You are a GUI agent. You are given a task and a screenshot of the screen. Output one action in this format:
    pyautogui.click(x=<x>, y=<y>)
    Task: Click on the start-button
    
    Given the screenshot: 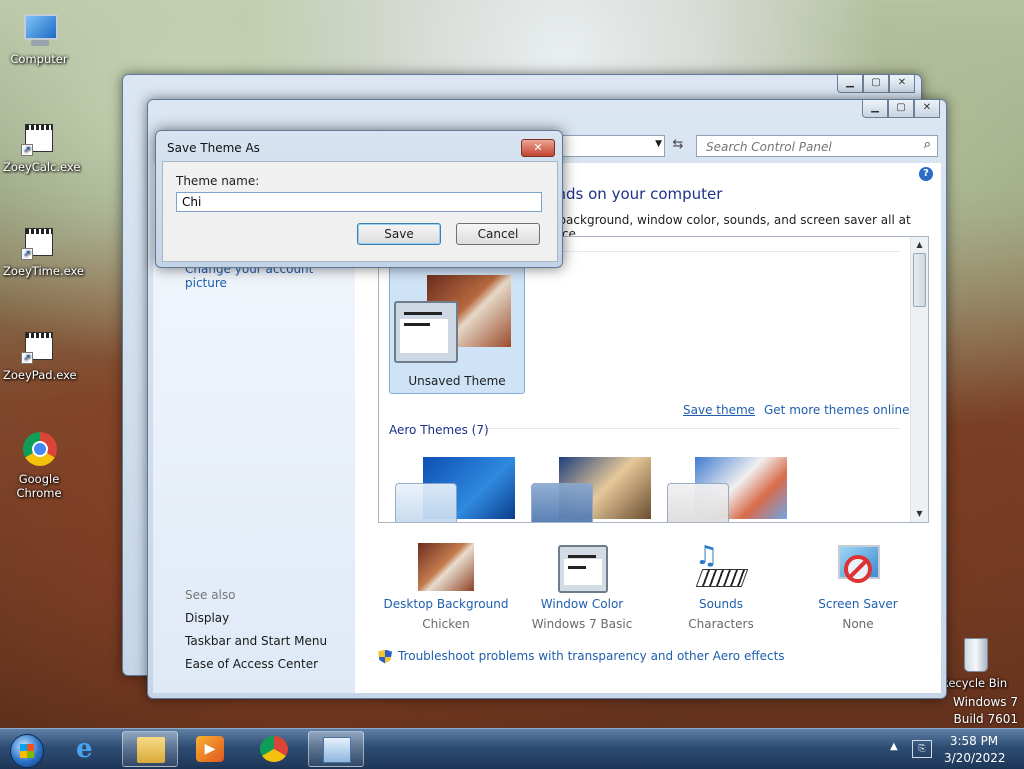 What is the action you would take?
    pyautogui.click(x=26, y=749)
    